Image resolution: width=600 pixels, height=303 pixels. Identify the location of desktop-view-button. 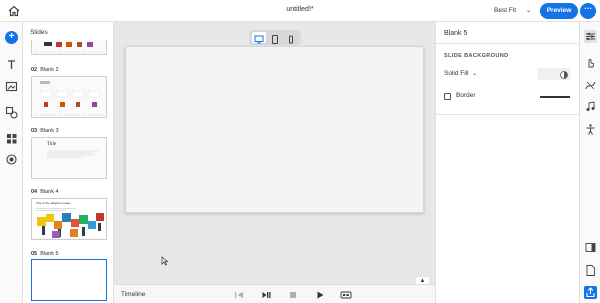
(259, 38).